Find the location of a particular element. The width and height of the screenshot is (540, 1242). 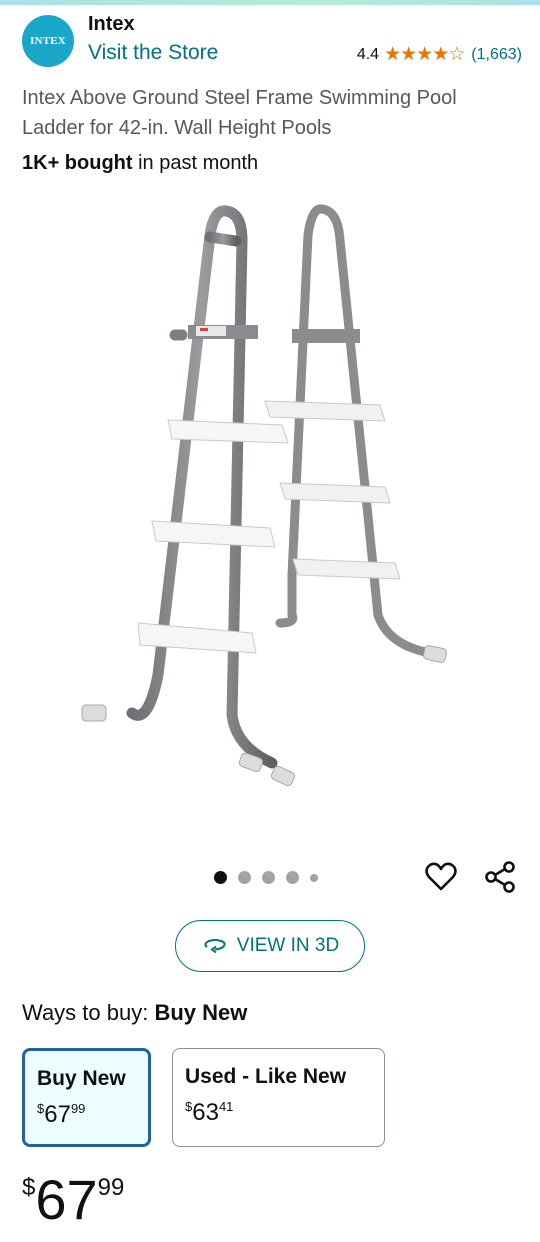

visit-store-link: Visit the Store is located at coordinates (153, 53).